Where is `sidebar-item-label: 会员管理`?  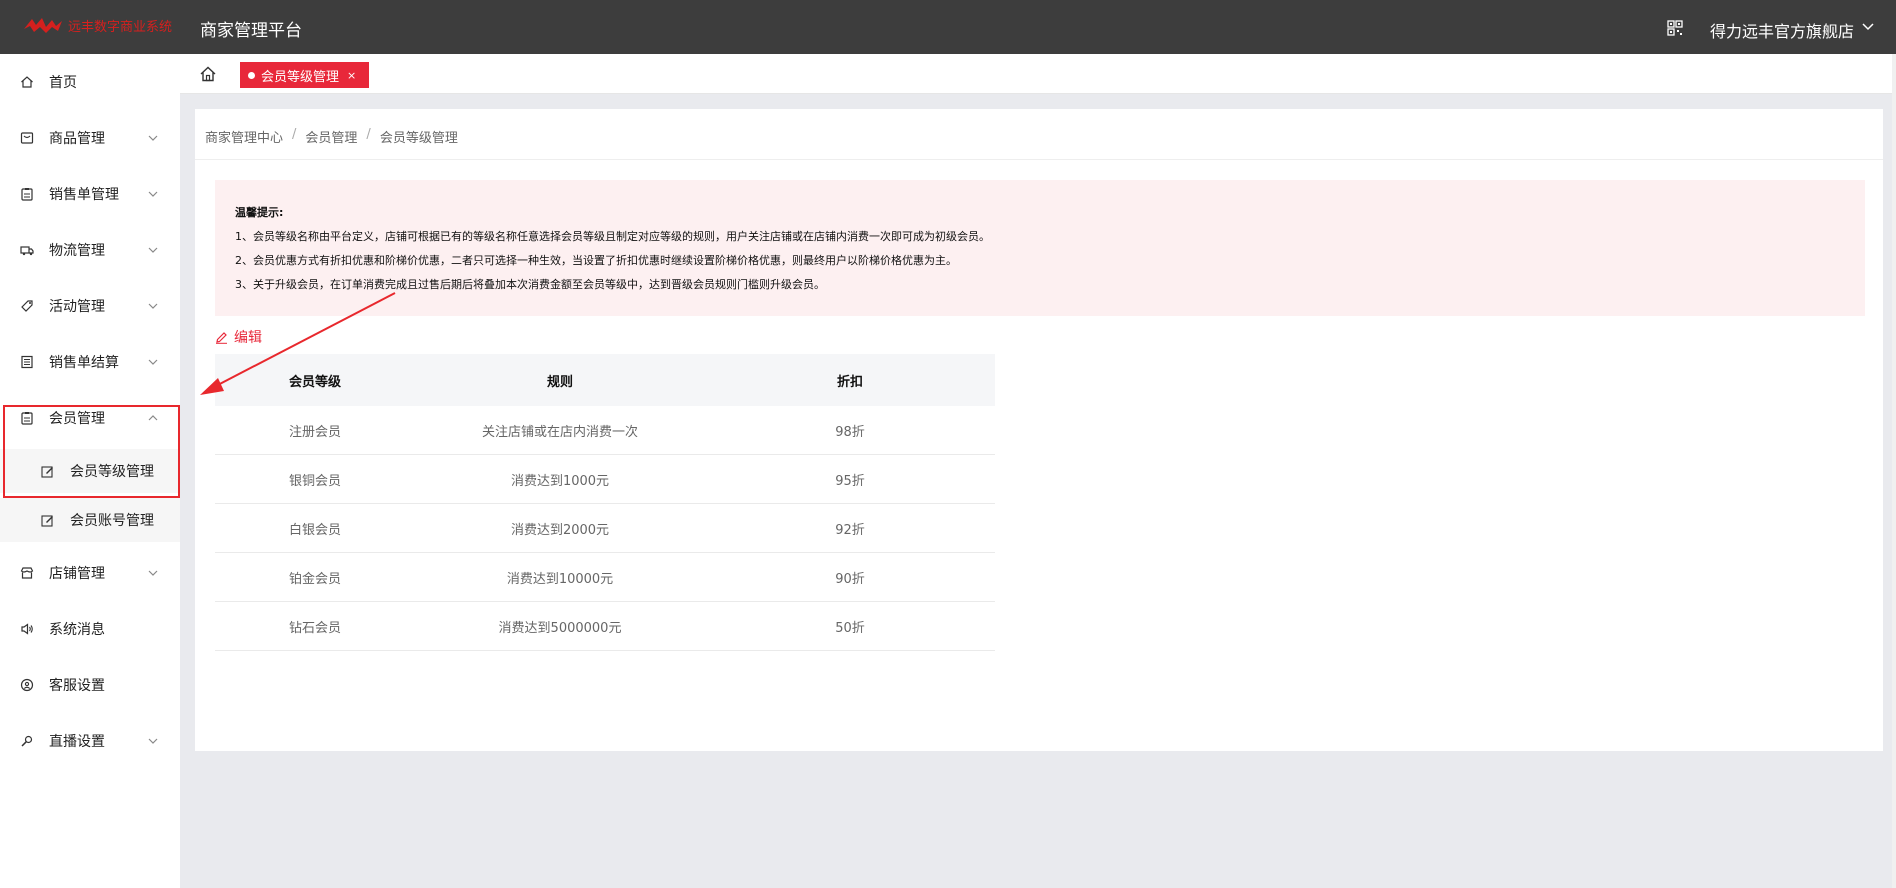
sidebar-item-label: 会员管理 is located at coordinates (77, 419).